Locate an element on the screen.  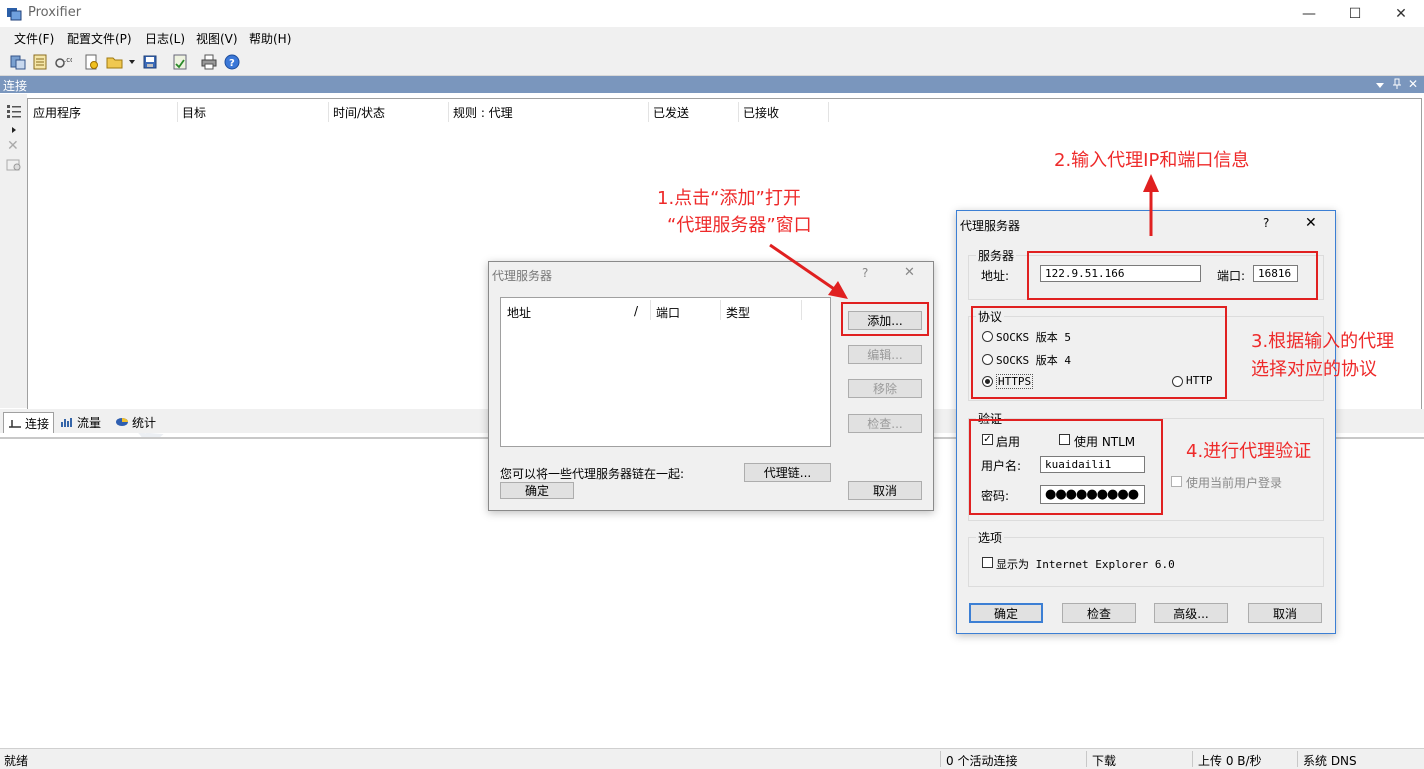
tab-traffic-label: 流量 is located at coordinates (89, 422).